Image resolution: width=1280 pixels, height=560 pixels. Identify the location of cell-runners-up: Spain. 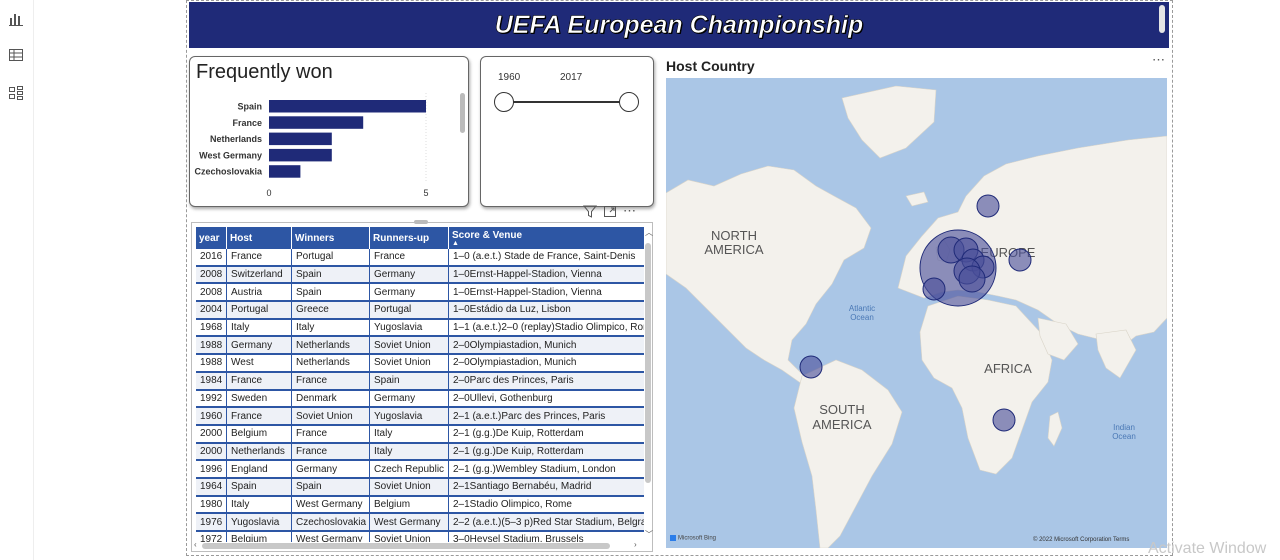
(409, 381).